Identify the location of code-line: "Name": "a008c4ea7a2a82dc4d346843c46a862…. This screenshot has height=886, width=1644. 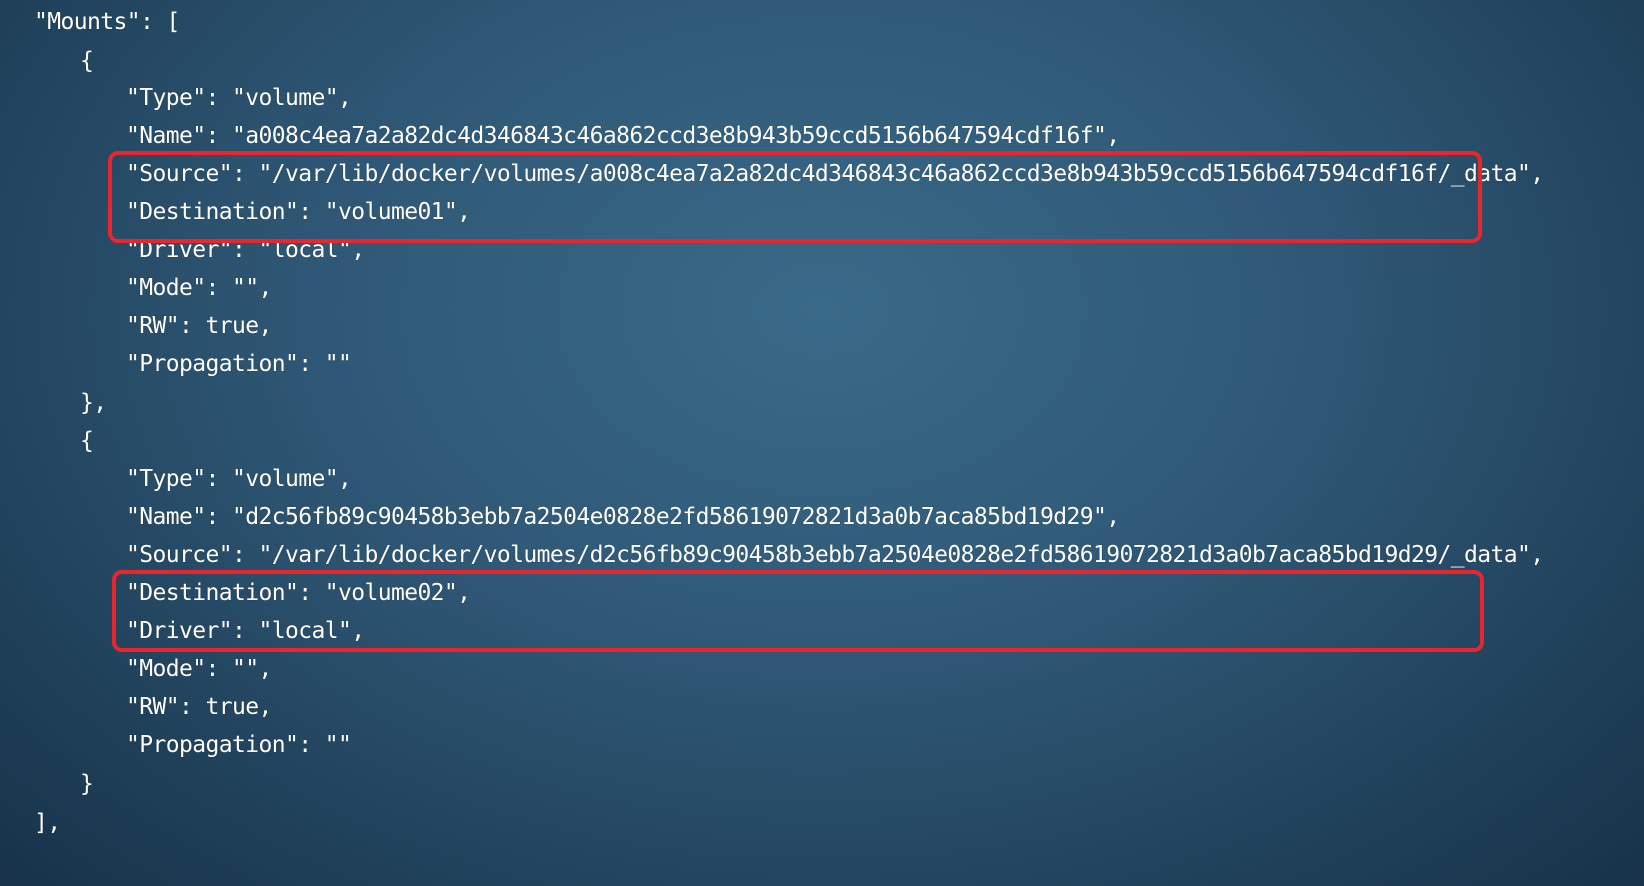
(623, 136).